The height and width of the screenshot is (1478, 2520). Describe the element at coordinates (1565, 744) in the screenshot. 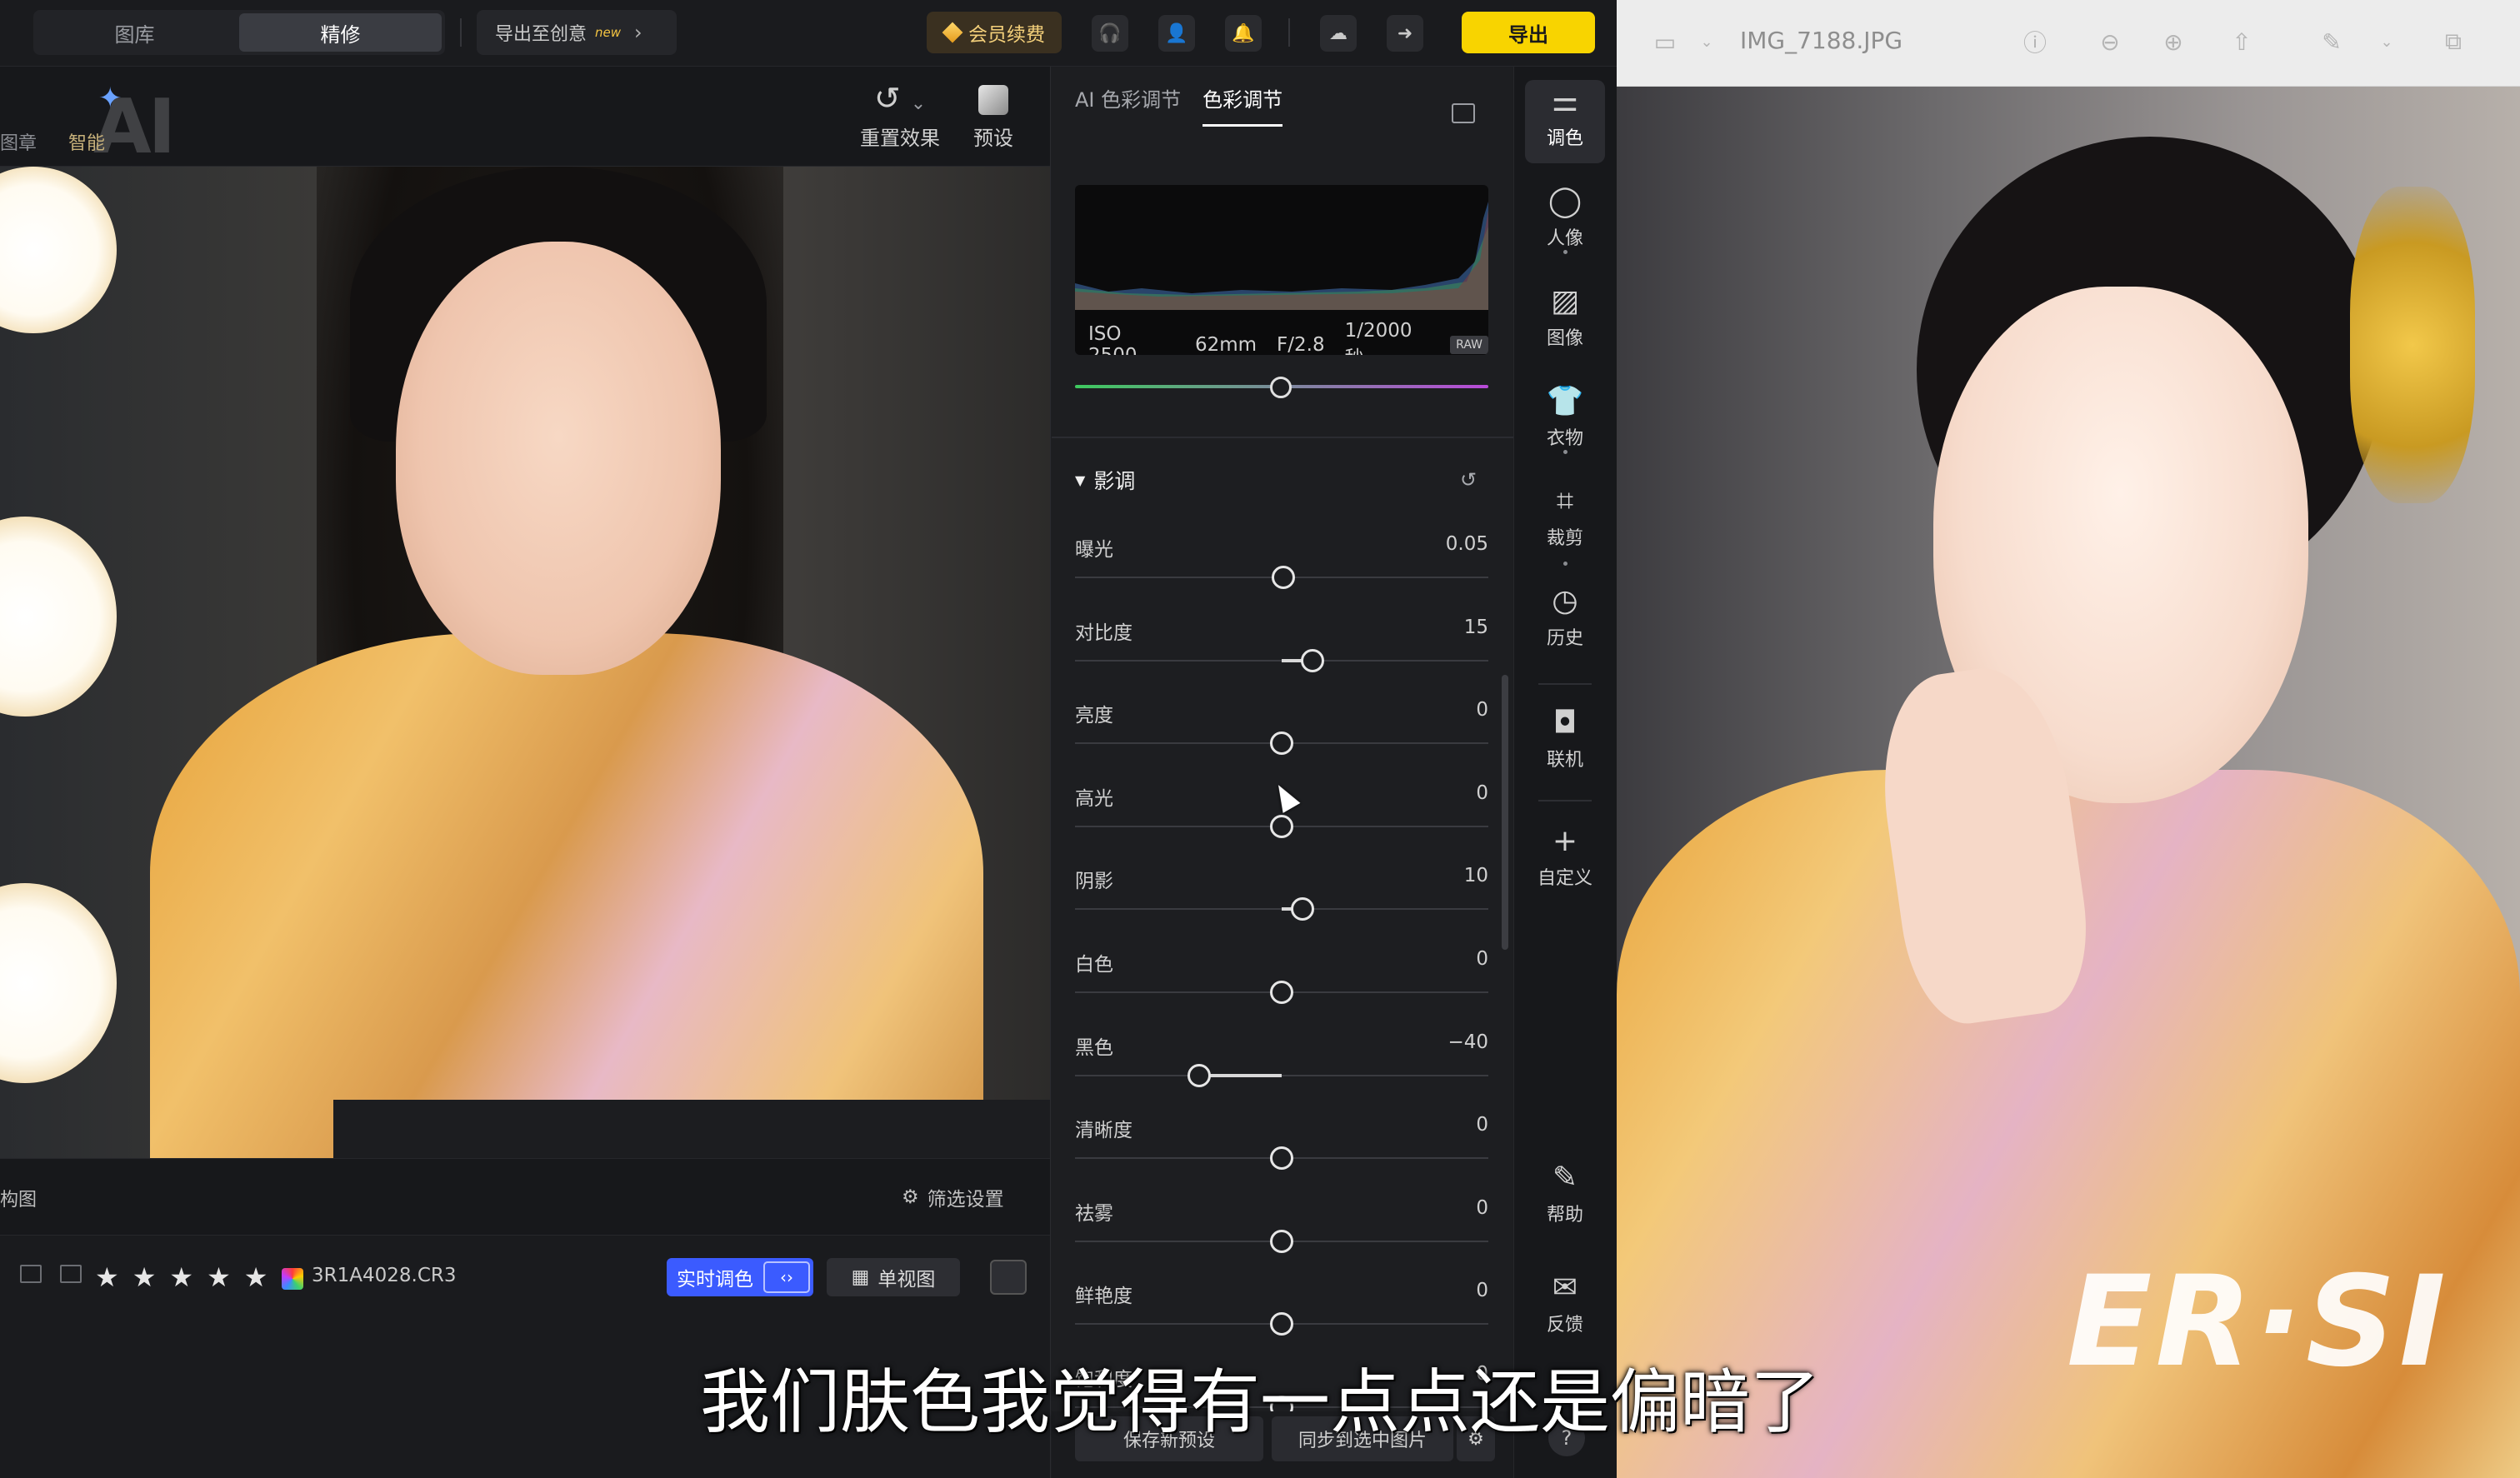

I see `nav-item-6: ◘ 联机` at that location.